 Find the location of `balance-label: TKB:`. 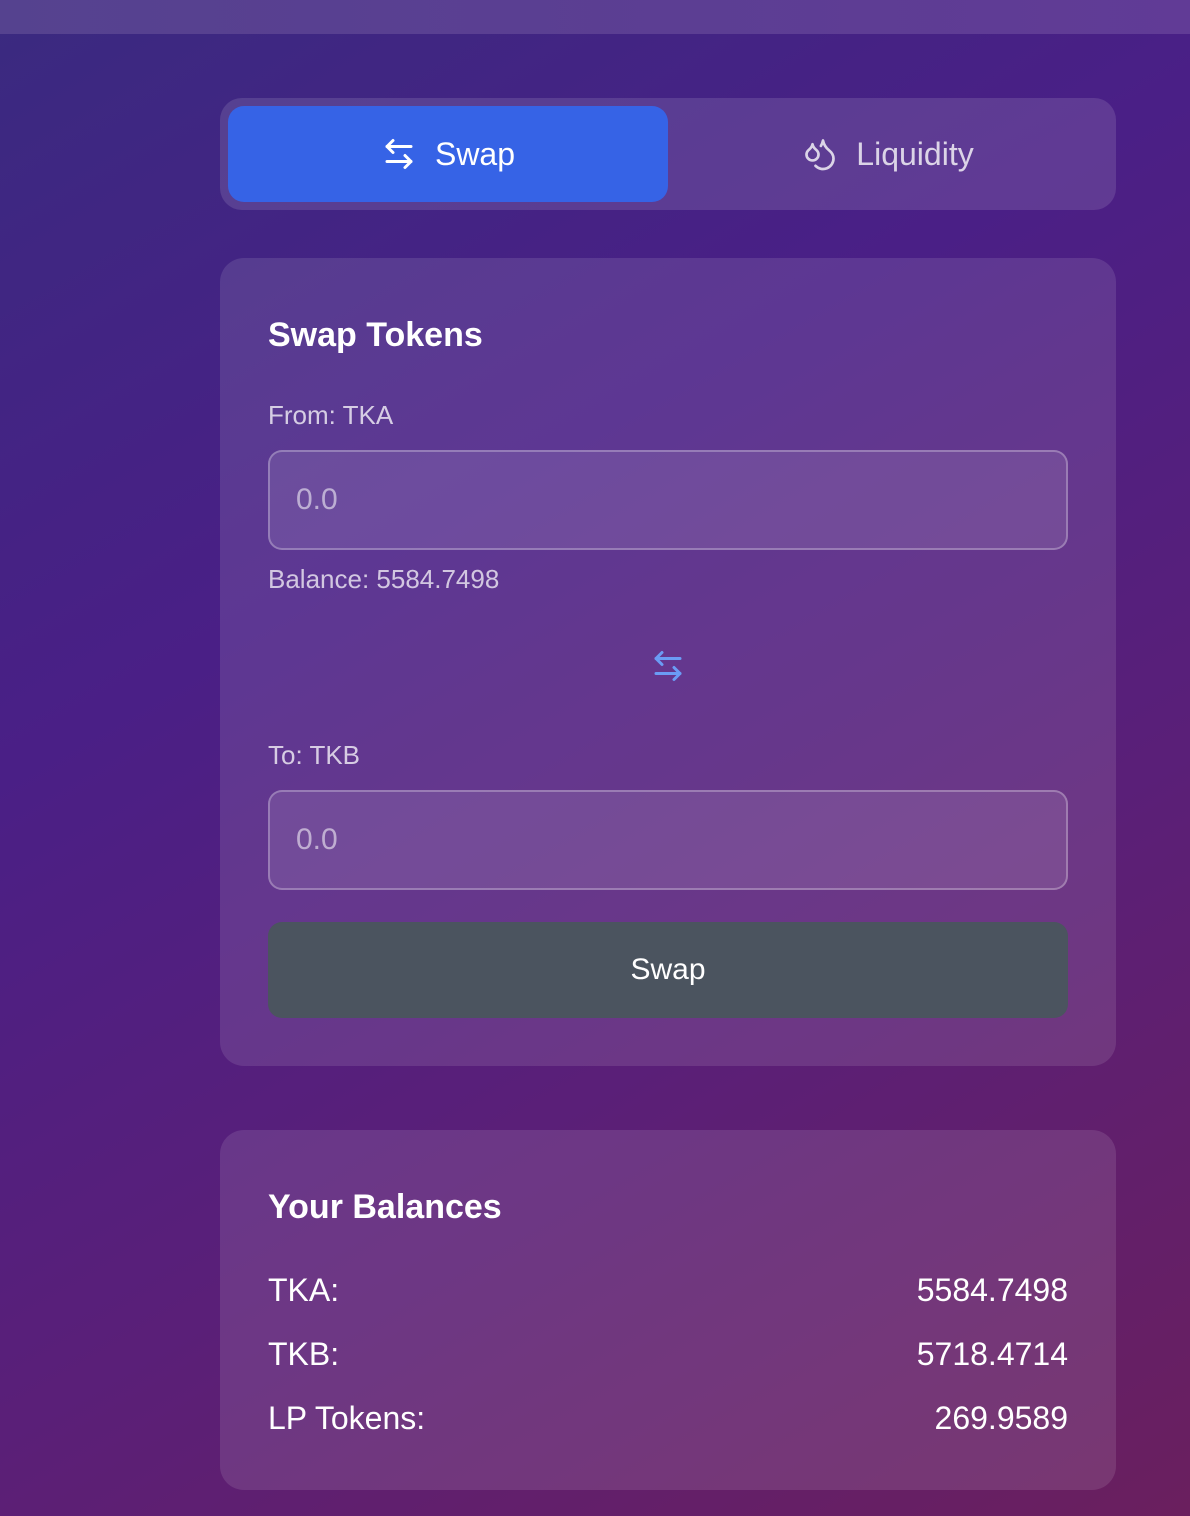

balance-label: TKB: is located at coordinates (304, 1354).